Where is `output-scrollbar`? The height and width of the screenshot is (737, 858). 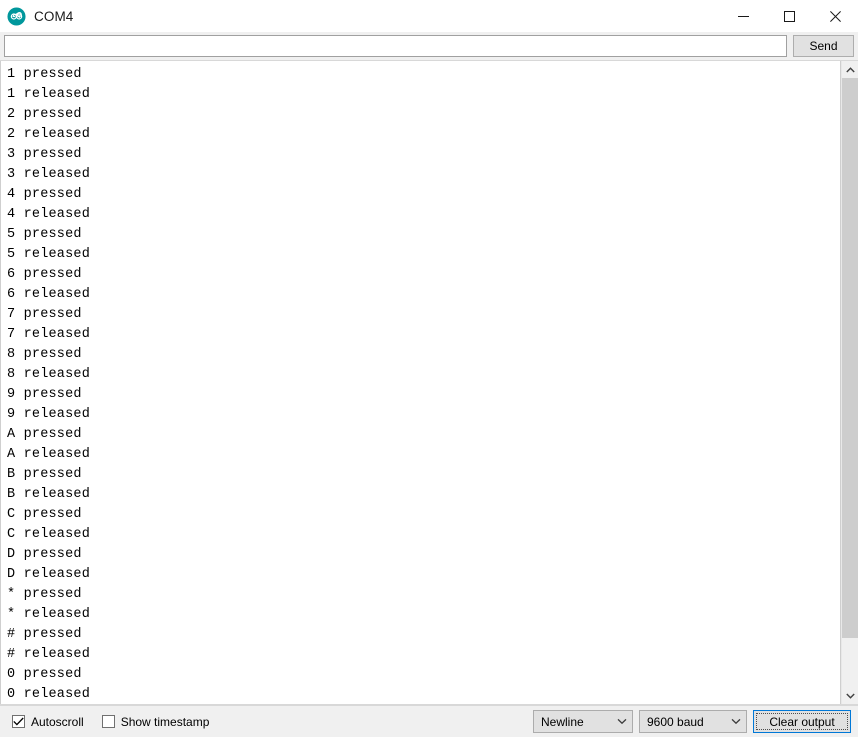
output-scrollbar is located at coordinates (849, 382).